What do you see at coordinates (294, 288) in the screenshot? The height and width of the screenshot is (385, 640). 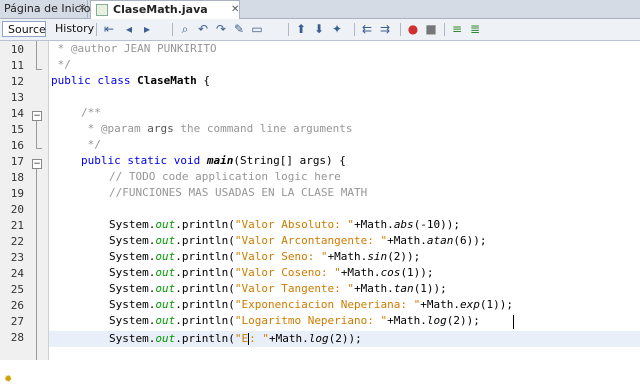 I see `string-literal: "Valor Tangente: "` at bounding box center [294, 288].